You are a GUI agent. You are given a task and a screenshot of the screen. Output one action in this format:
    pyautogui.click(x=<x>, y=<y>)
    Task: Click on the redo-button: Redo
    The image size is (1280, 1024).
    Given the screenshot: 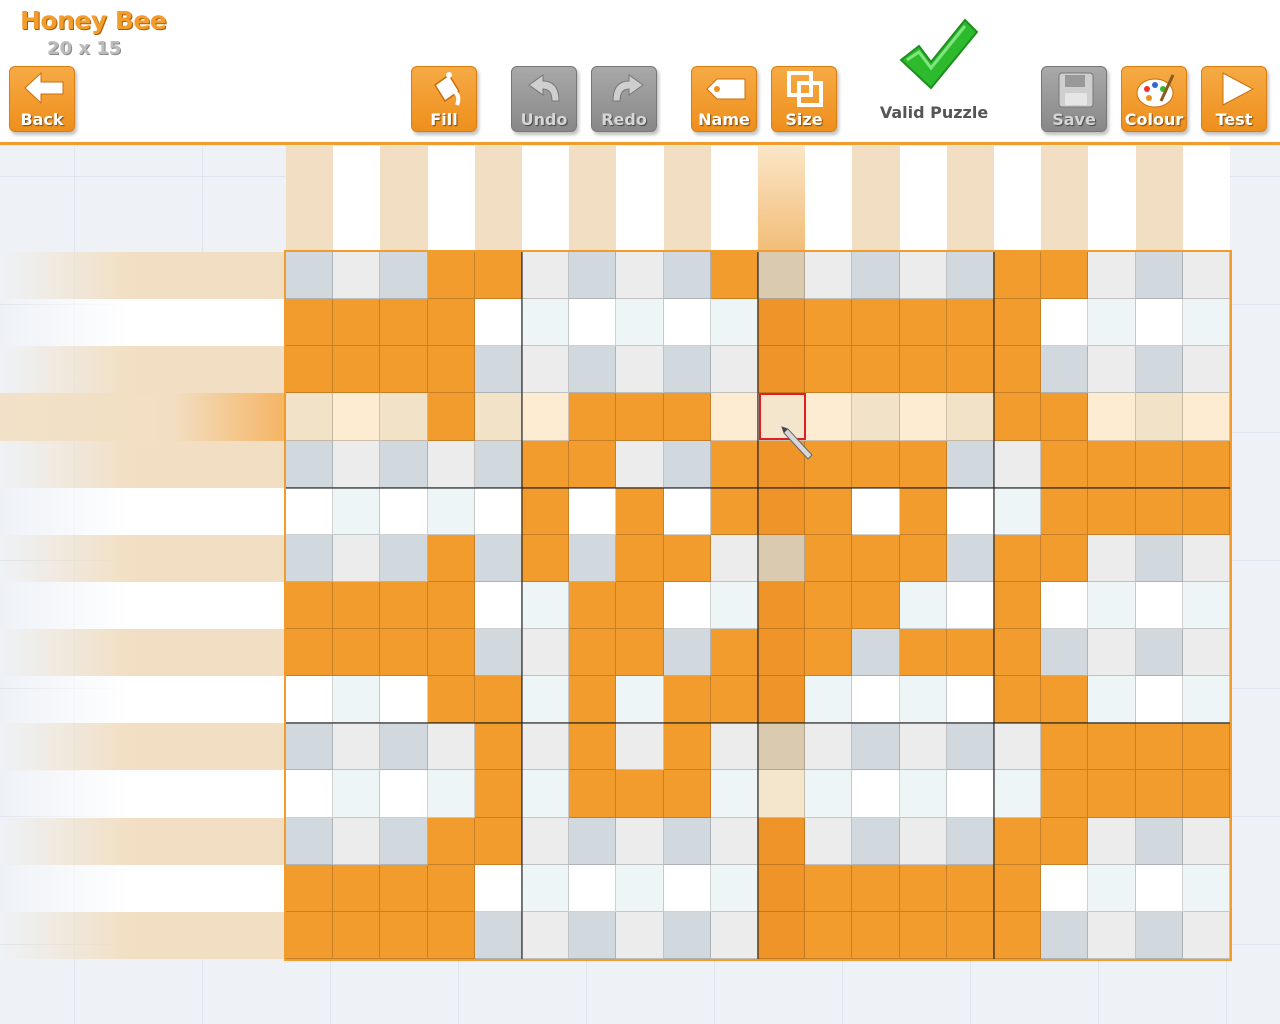 What is the action you would take?
    pyautogui.click(x=624, y=99)
    